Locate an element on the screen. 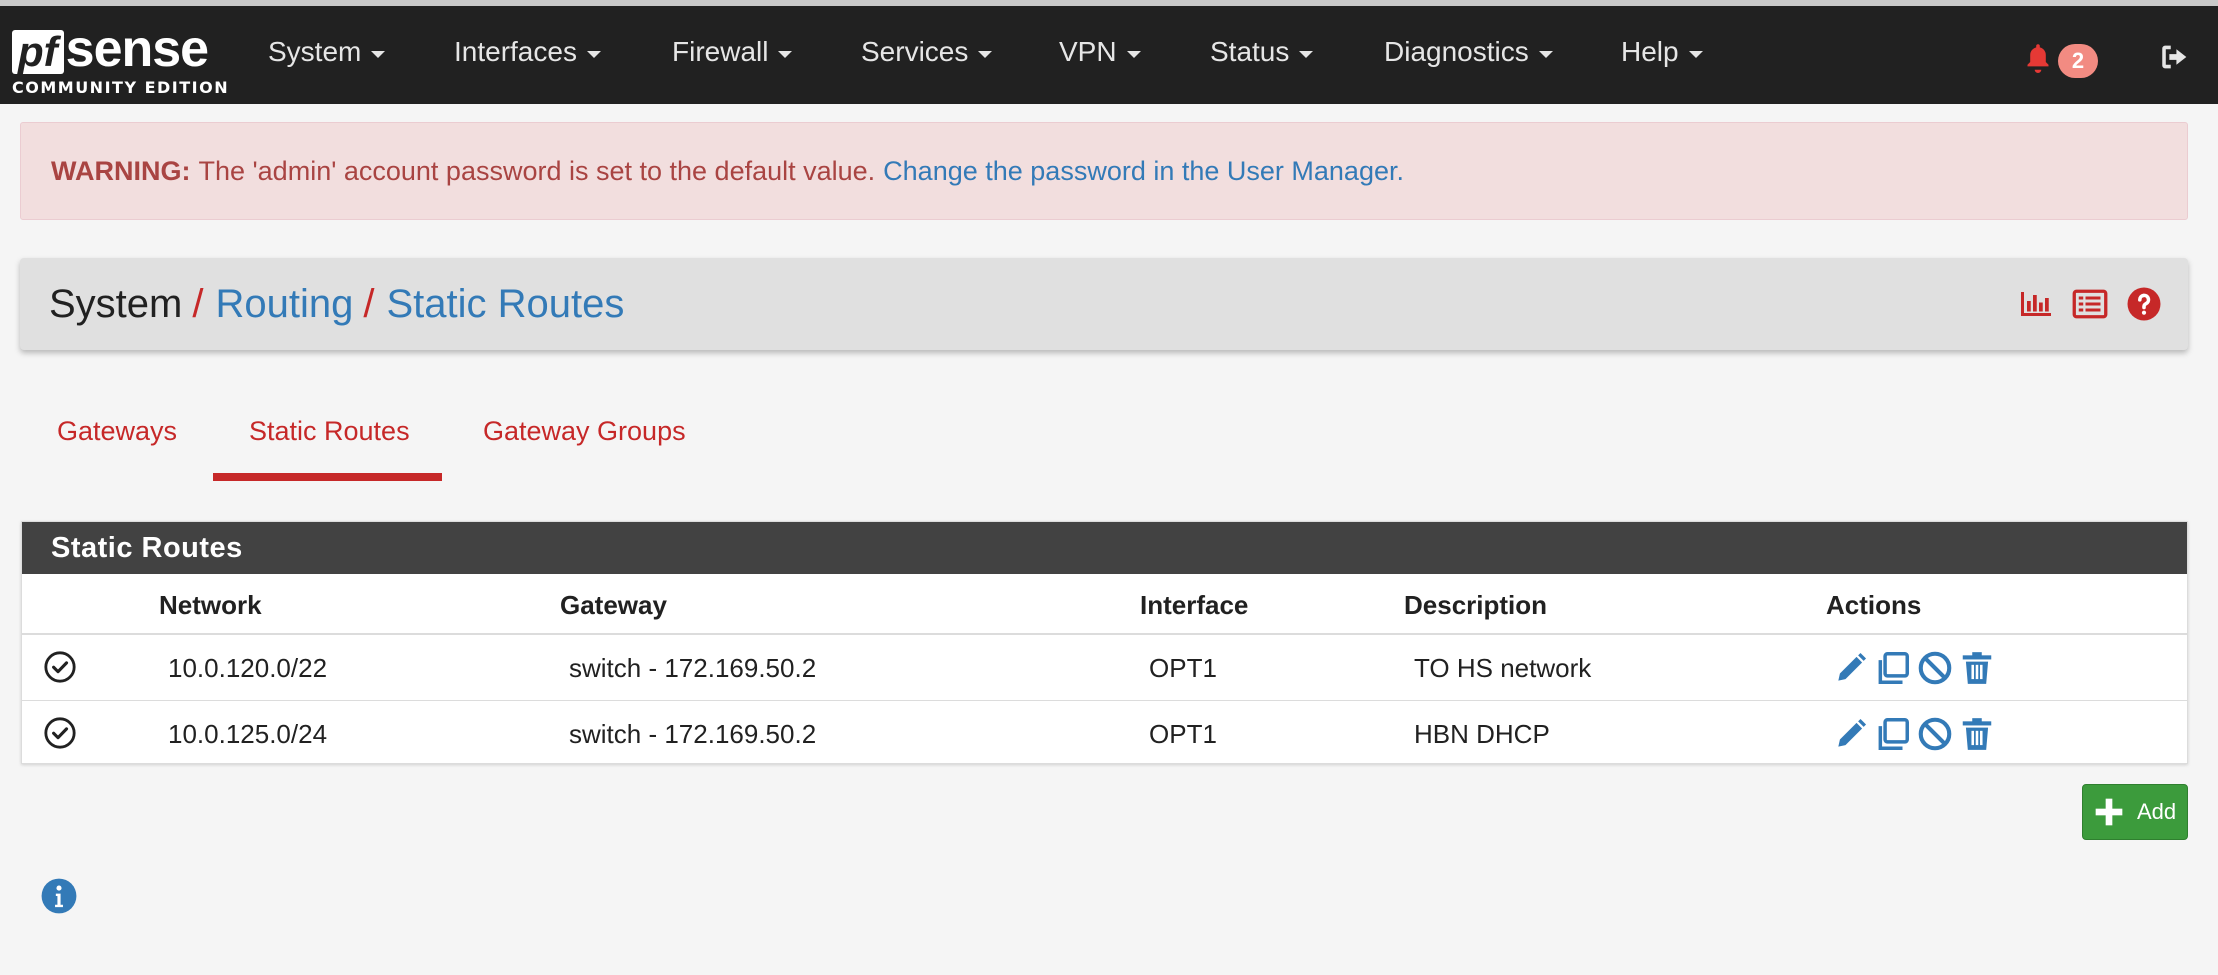 The height and width of the screenshot is (975, 2218). pfsense-logo: pf sense COMMUNITY EDITION is located at coordinates (120, 62).